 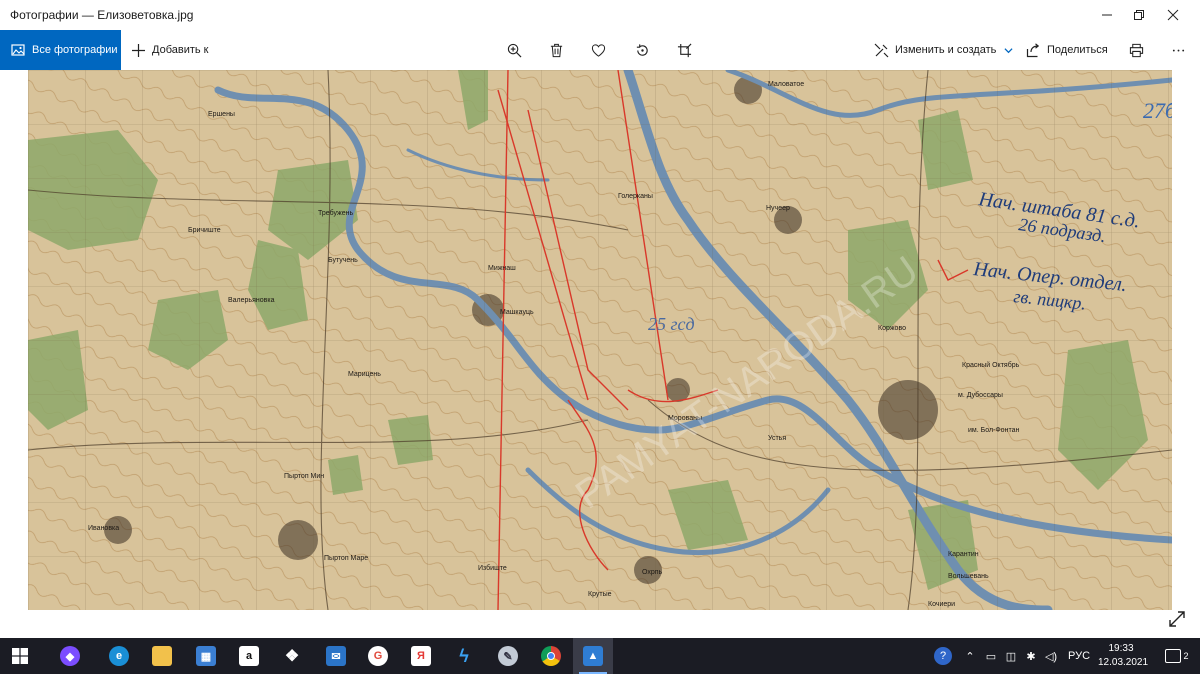 I want to click on more-button, so click(x=1178, y=50).